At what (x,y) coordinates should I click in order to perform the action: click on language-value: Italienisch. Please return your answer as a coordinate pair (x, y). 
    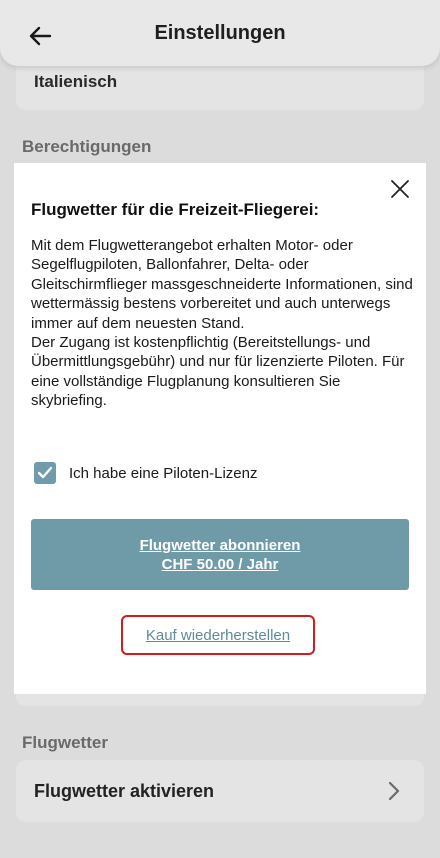
    Looking at the image, I should click on (76, 81).